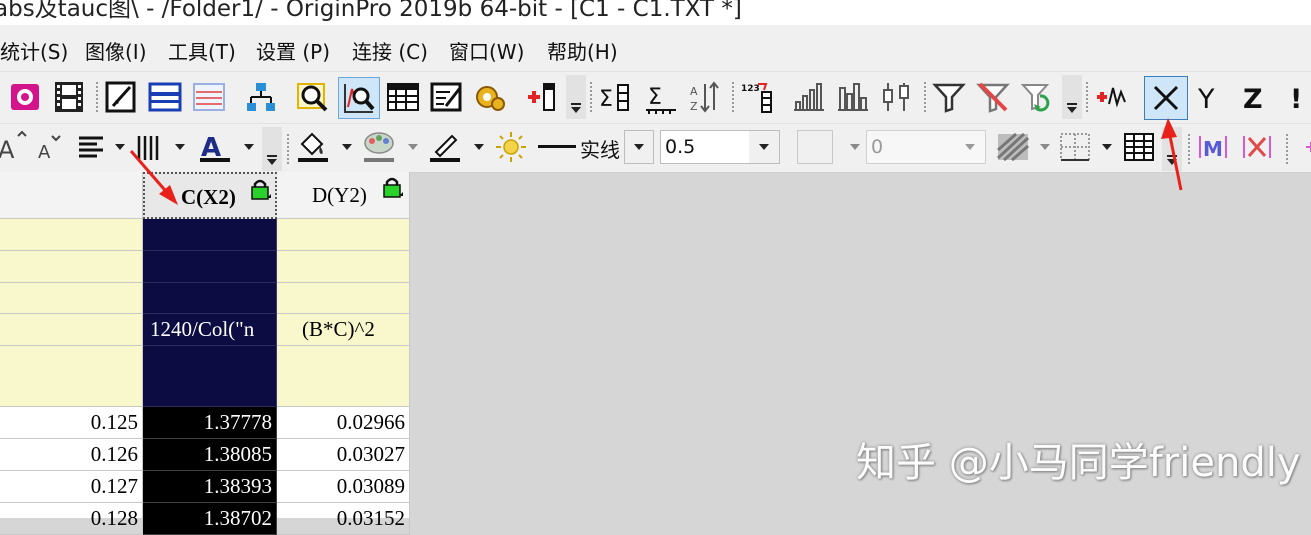 Image resolution: width=1311 pixels, height=535 pixels. I want to click on disabled-combo: 0, so click(926, 147).